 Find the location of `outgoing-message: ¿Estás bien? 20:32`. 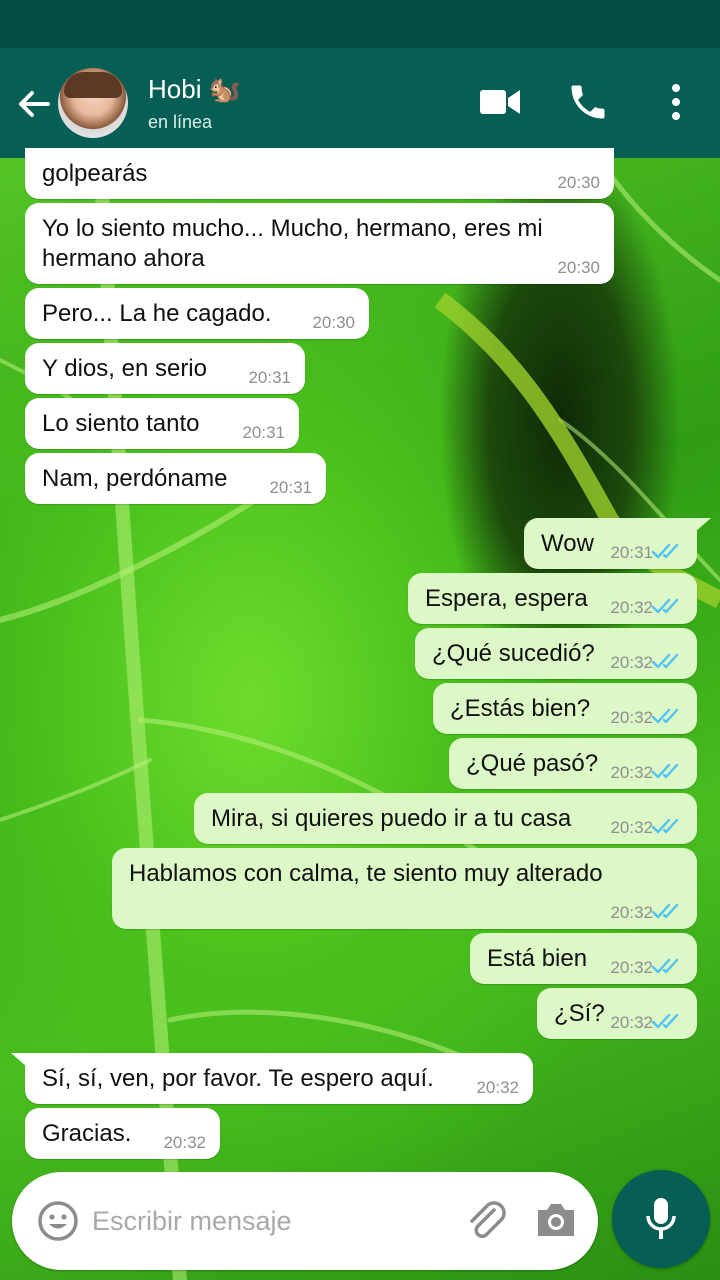

outgoing-message: ¿Estás bien? 20:32 is located at coordinates (565, 708).